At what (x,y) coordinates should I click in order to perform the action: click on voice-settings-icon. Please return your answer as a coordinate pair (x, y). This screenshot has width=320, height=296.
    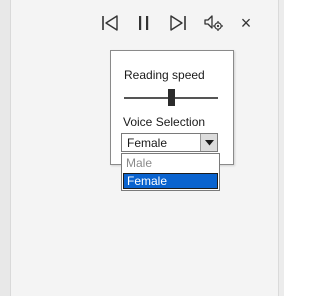
    Looking at the image, I should click on (213, 23).